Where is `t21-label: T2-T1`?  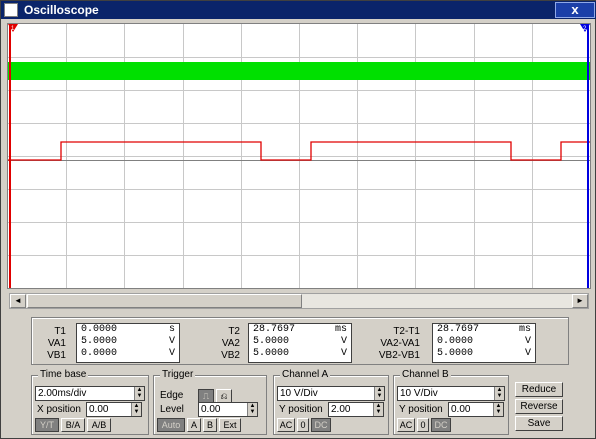 t21-label: T2-T1 is located at coordinates (406, 331).